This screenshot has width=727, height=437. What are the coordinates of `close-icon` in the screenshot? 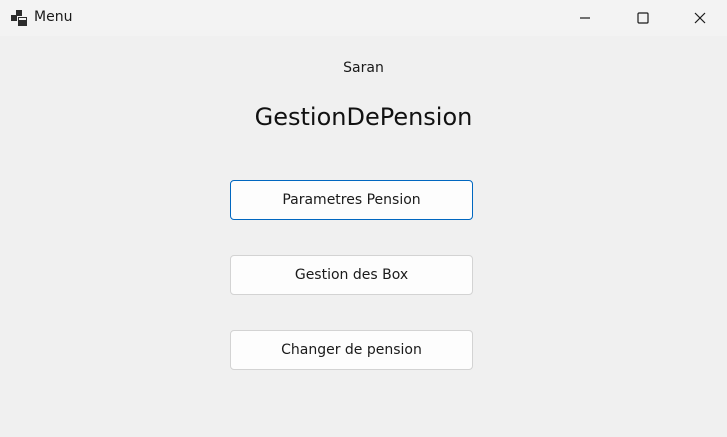 It's located at (700, 18).